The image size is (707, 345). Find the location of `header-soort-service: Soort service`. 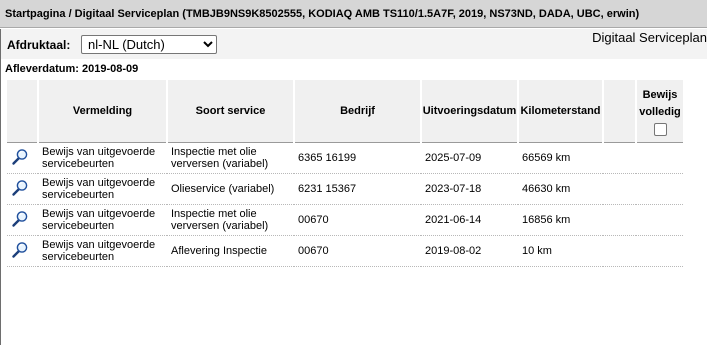

header-soort-service: Soort service is located at coordinates (230, 111).